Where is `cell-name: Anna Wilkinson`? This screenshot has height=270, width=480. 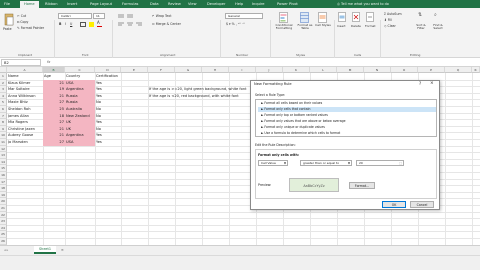 cell-name: Anna Wilkinson is located at coordinates (25, 96).